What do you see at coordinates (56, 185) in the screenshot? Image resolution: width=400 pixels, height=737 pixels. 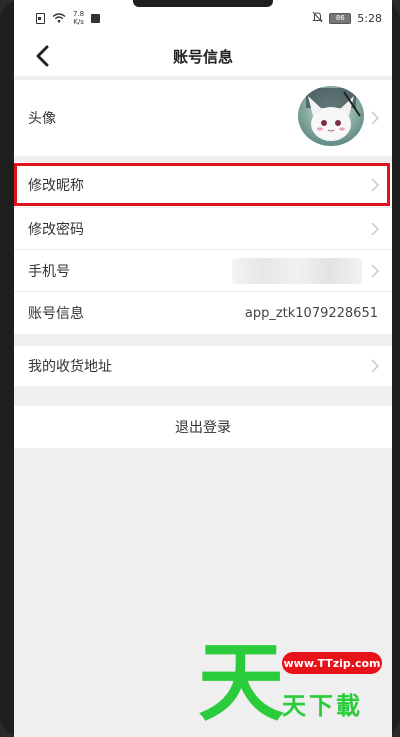 I see `edit-nickname-label: 修改昵称` at bounding box center [56, 185].